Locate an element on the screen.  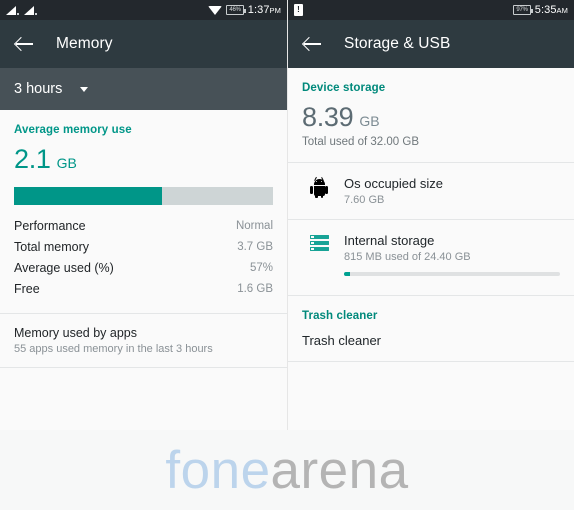
status-bar-left-icons-right: ! is located at coordinates (298, 10).